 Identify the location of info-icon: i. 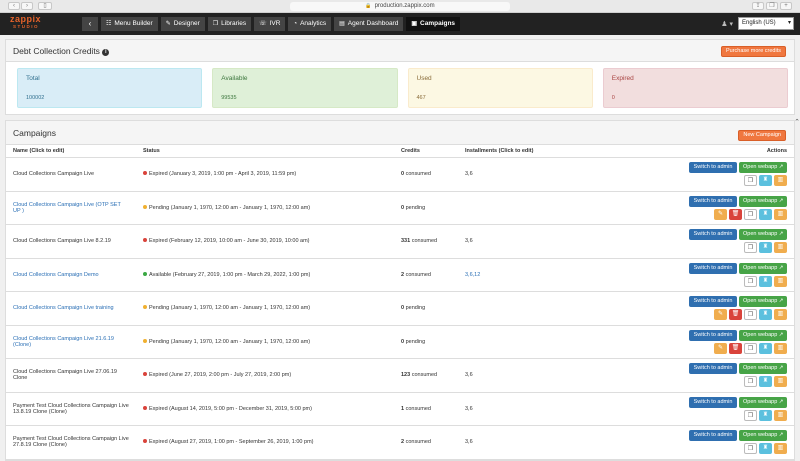
(106, 52).